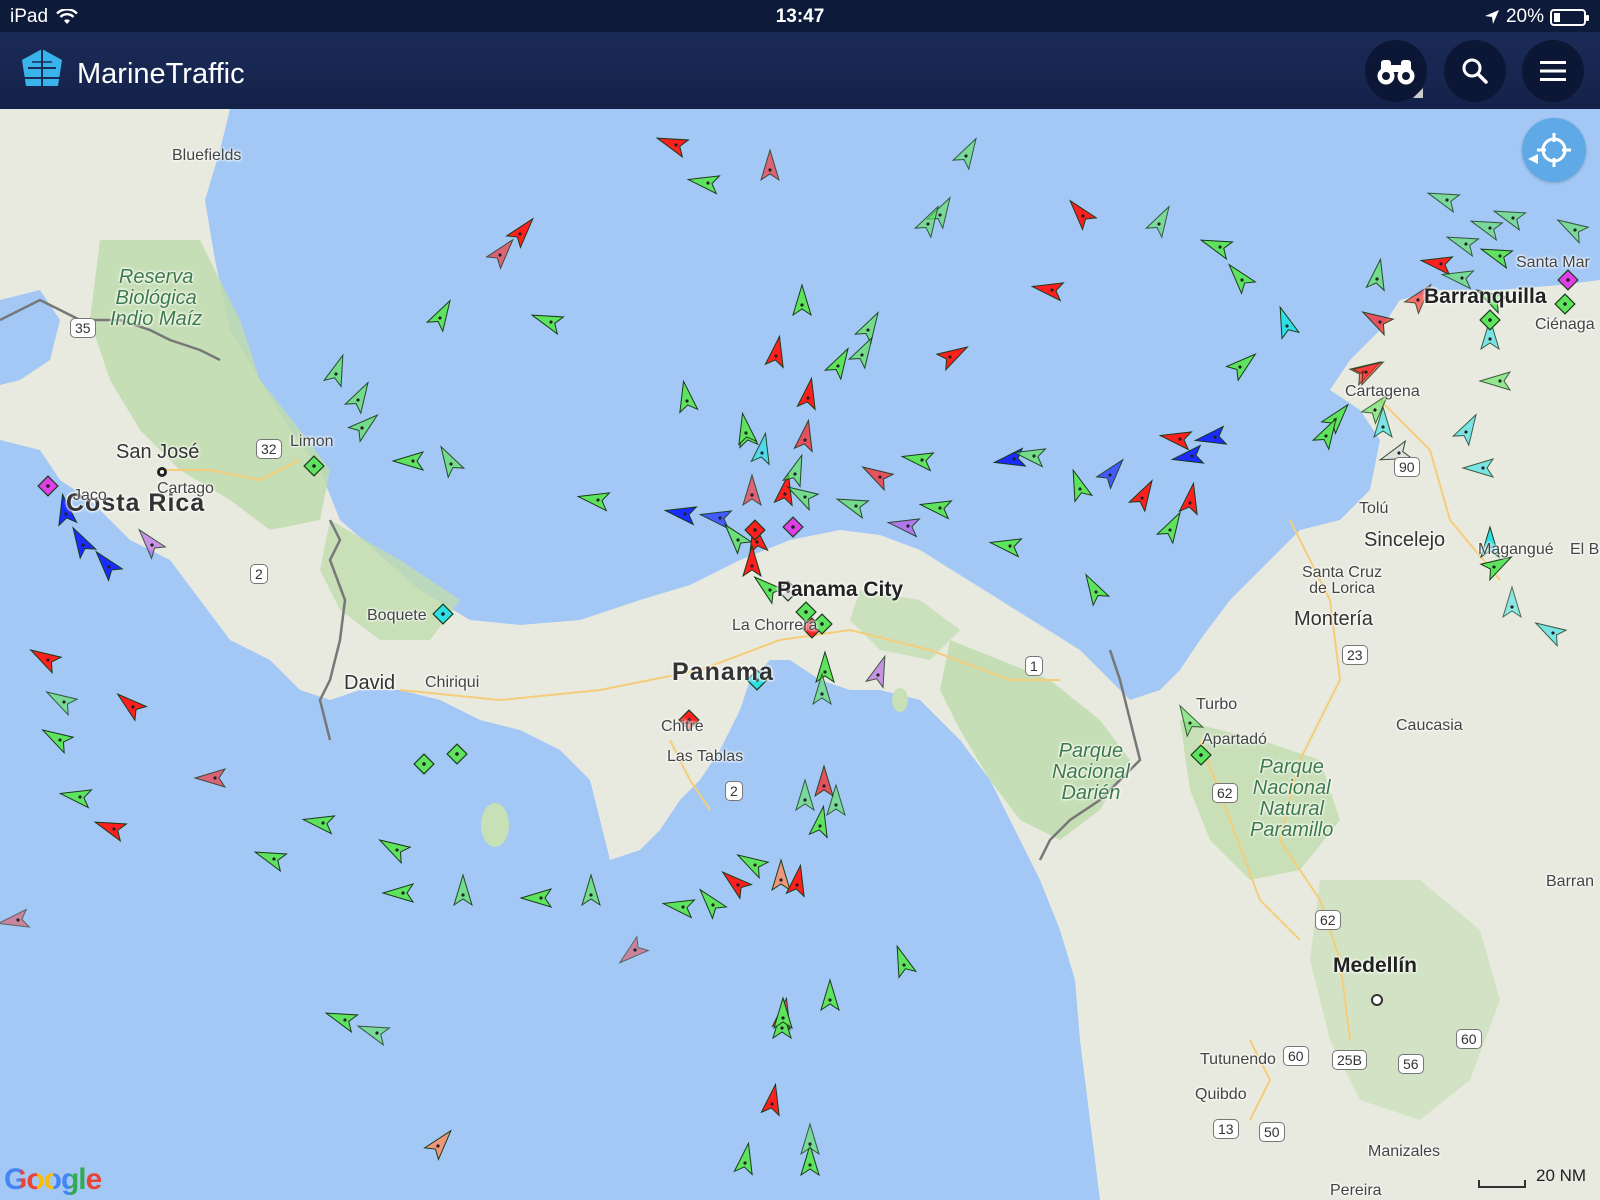  I want to click on binoculars-button, so click(1396, 71).